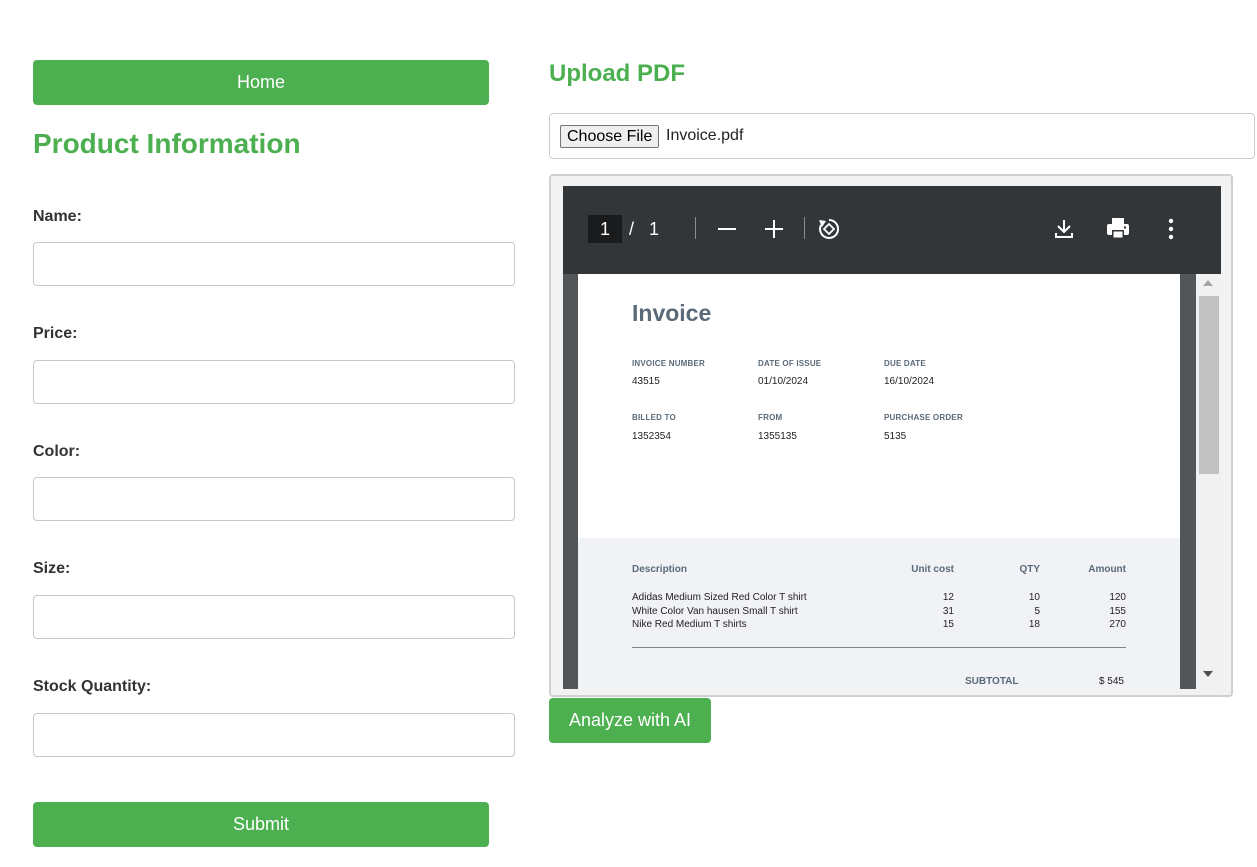  What do you see at coordinates (1117, 611) in the screenshot?
I see `item-amount: 155` at bounding box center [1117, 611].